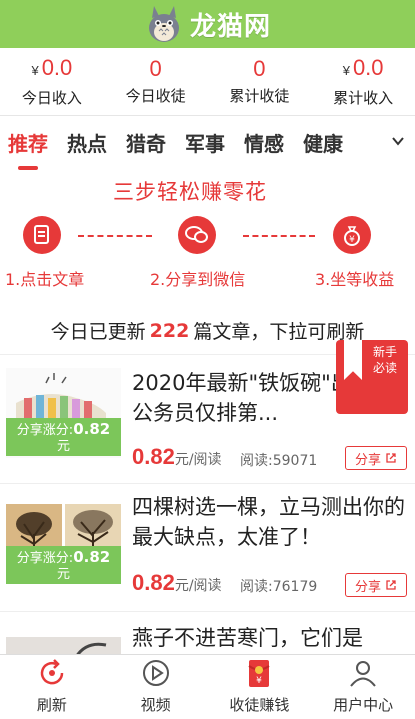 Image resolution: width=415 pixels, height=719 pixels. I want to click on app-header: 龙猫网, so click(207, 24).